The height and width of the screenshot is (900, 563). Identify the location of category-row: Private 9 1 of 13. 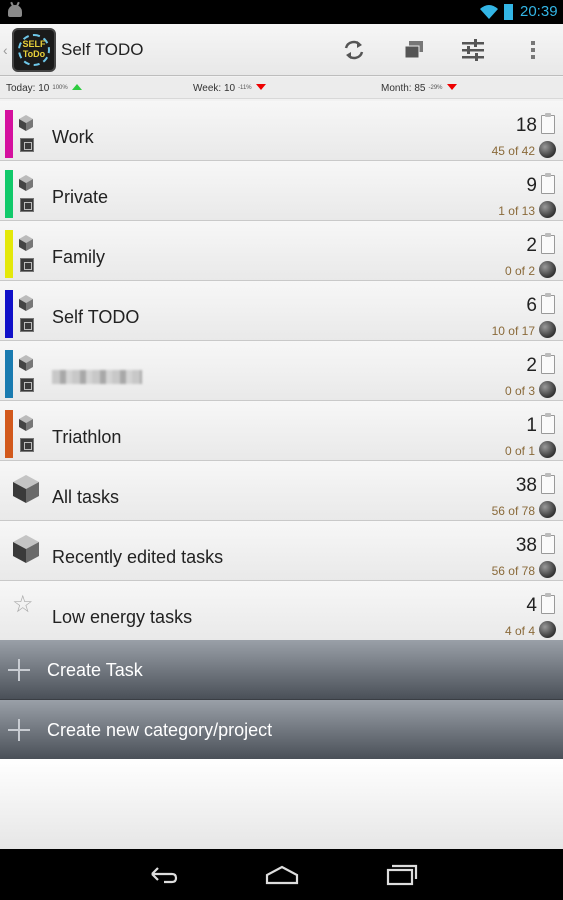
(281, 191).